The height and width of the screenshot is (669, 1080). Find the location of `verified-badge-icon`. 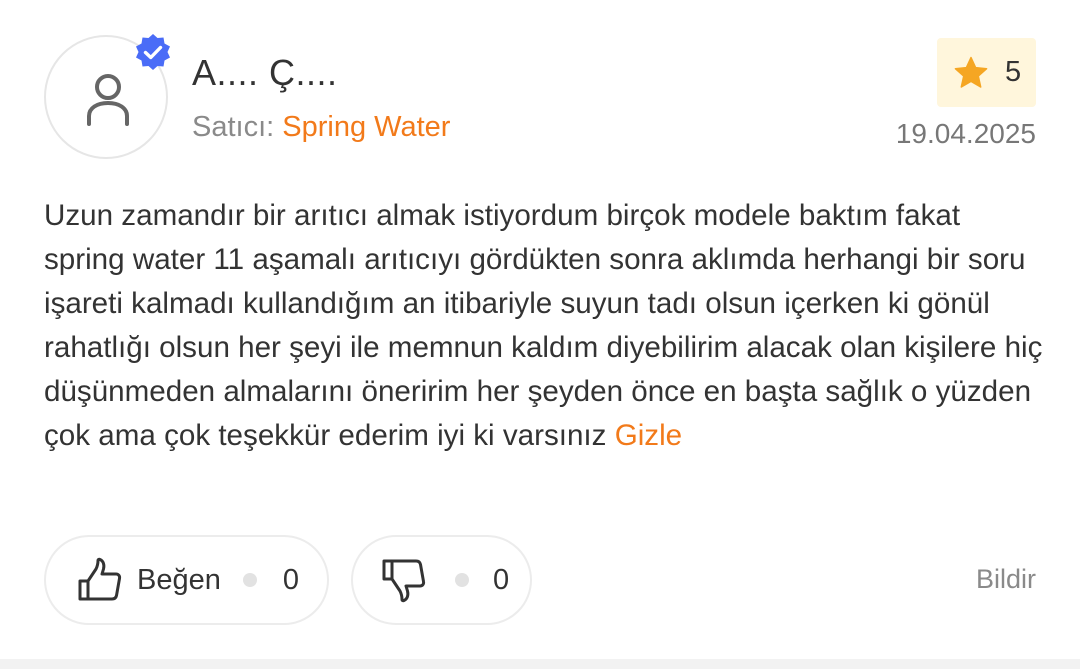

verified-badge-icon is located at coordinates (153, 52).